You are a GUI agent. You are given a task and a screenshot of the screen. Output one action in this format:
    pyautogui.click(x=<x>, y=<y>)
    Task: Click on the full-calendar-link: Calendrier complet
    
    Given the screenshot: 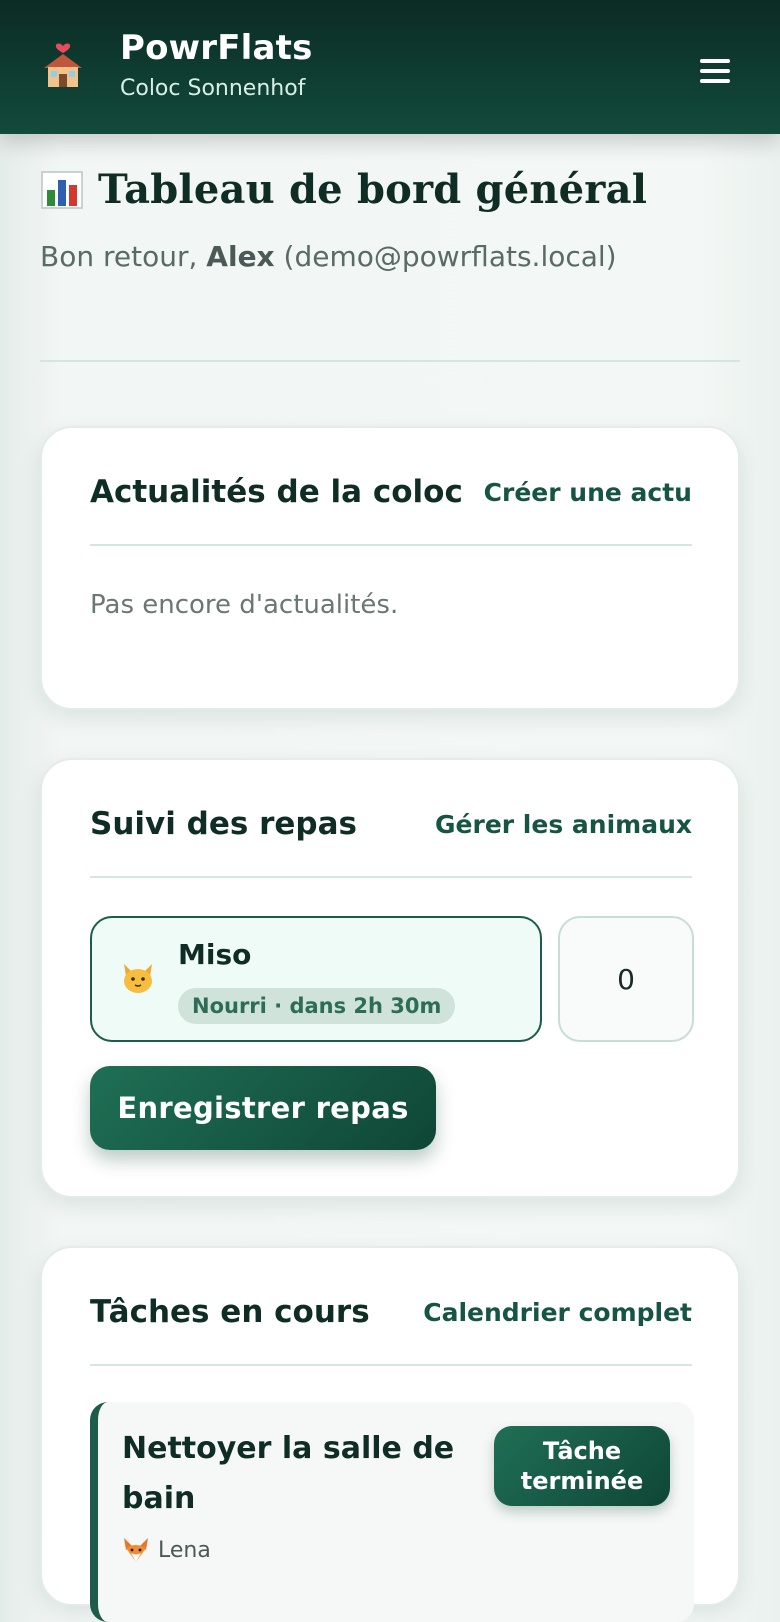 What is the action you would take?
    pyautogui.click(x=557, y=1312)
    